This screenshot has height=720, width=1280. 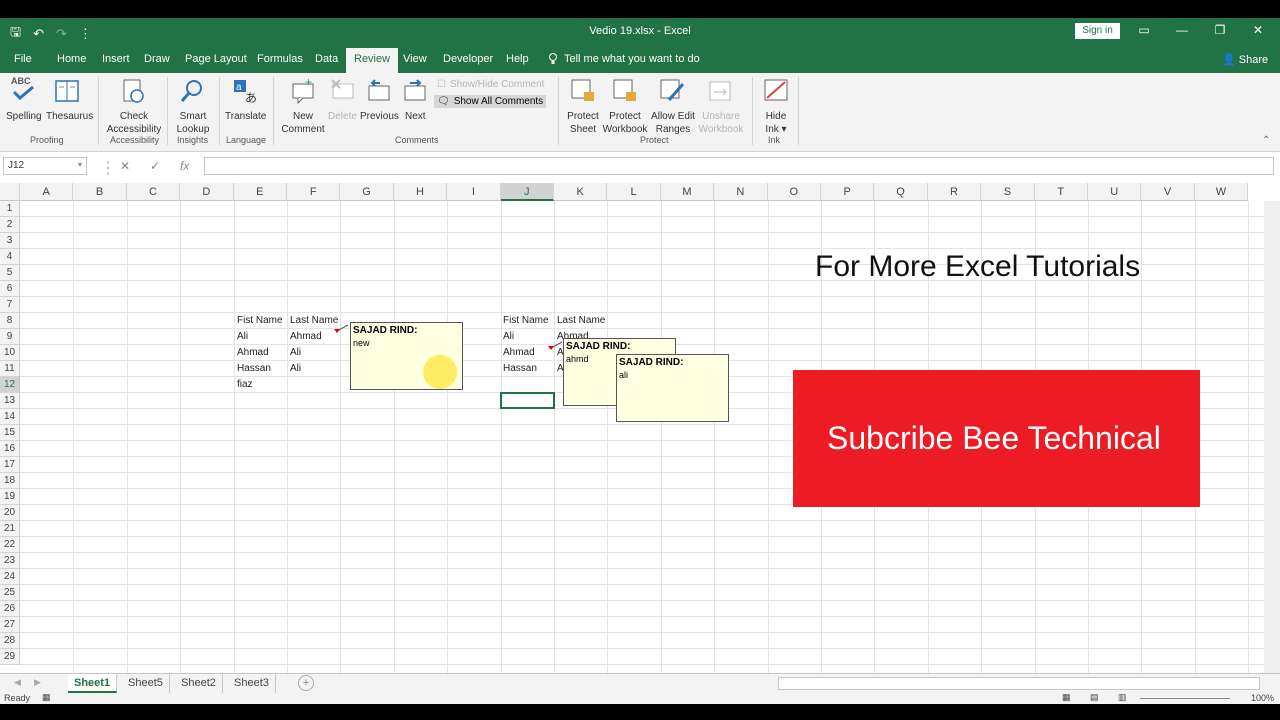 What do you see at coordinates (634, 192) in the screenshot?
I see `column-header-l: L` at bounding box center [634, 192].